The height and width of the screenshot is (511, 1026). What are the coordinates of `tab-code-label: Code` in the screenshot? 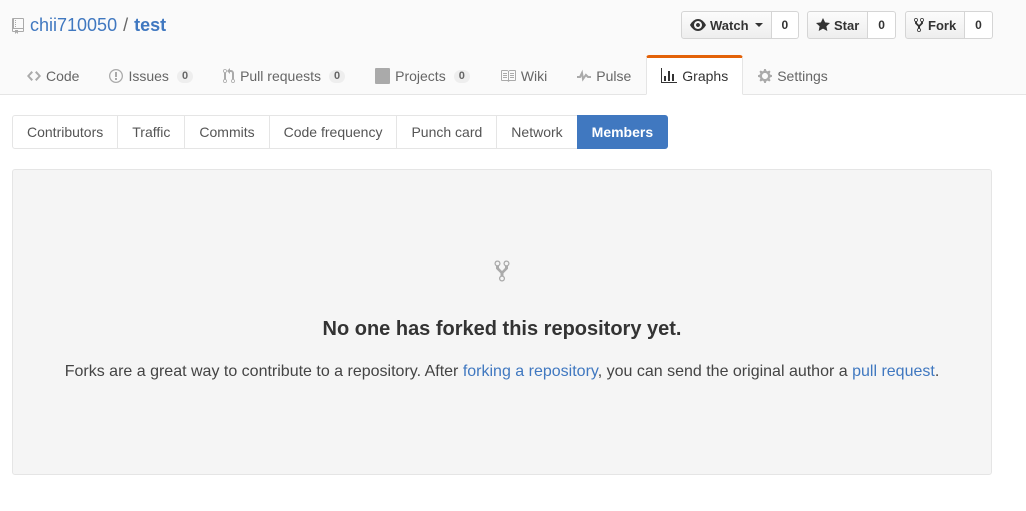 It's located at (63, 76).